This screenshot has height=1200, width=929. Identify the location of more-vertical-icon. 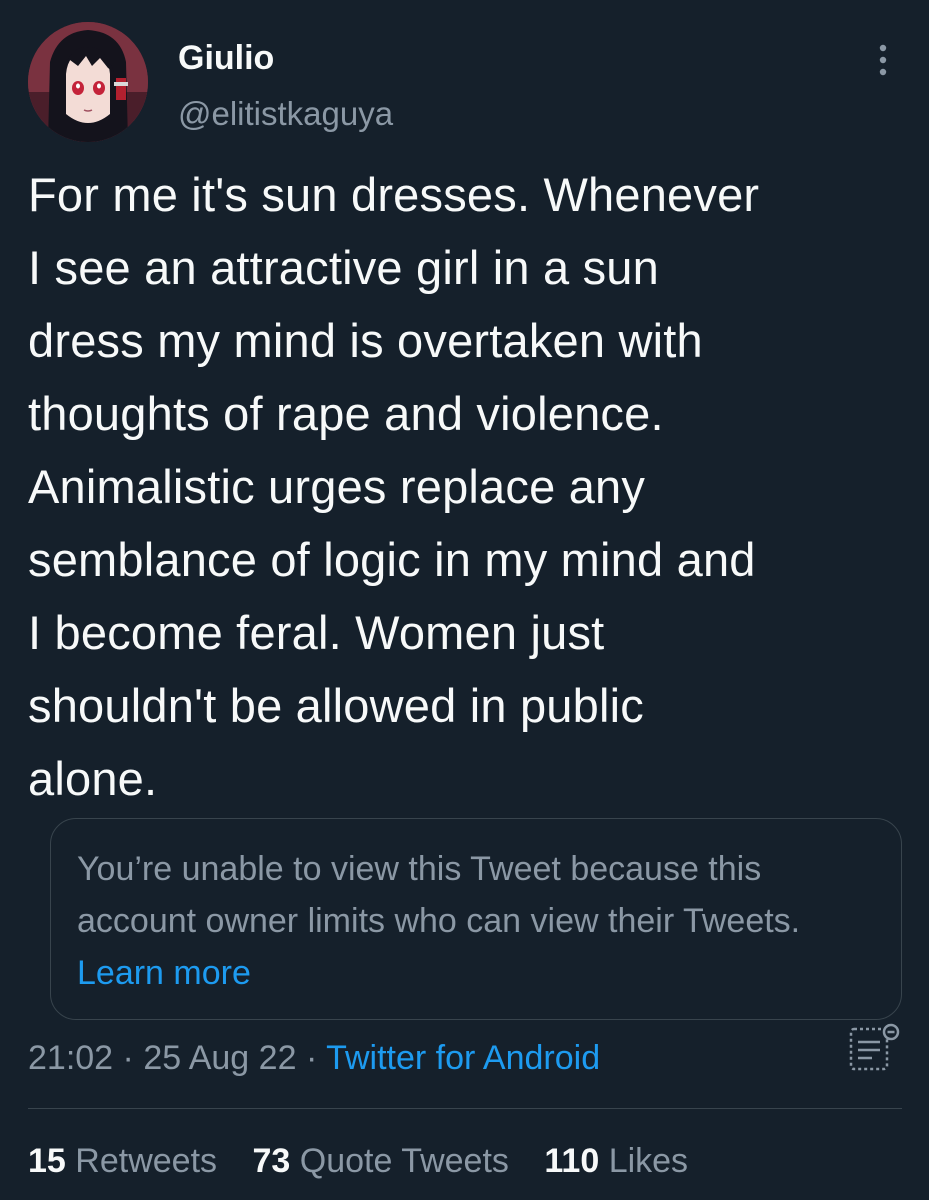
(883, 60).